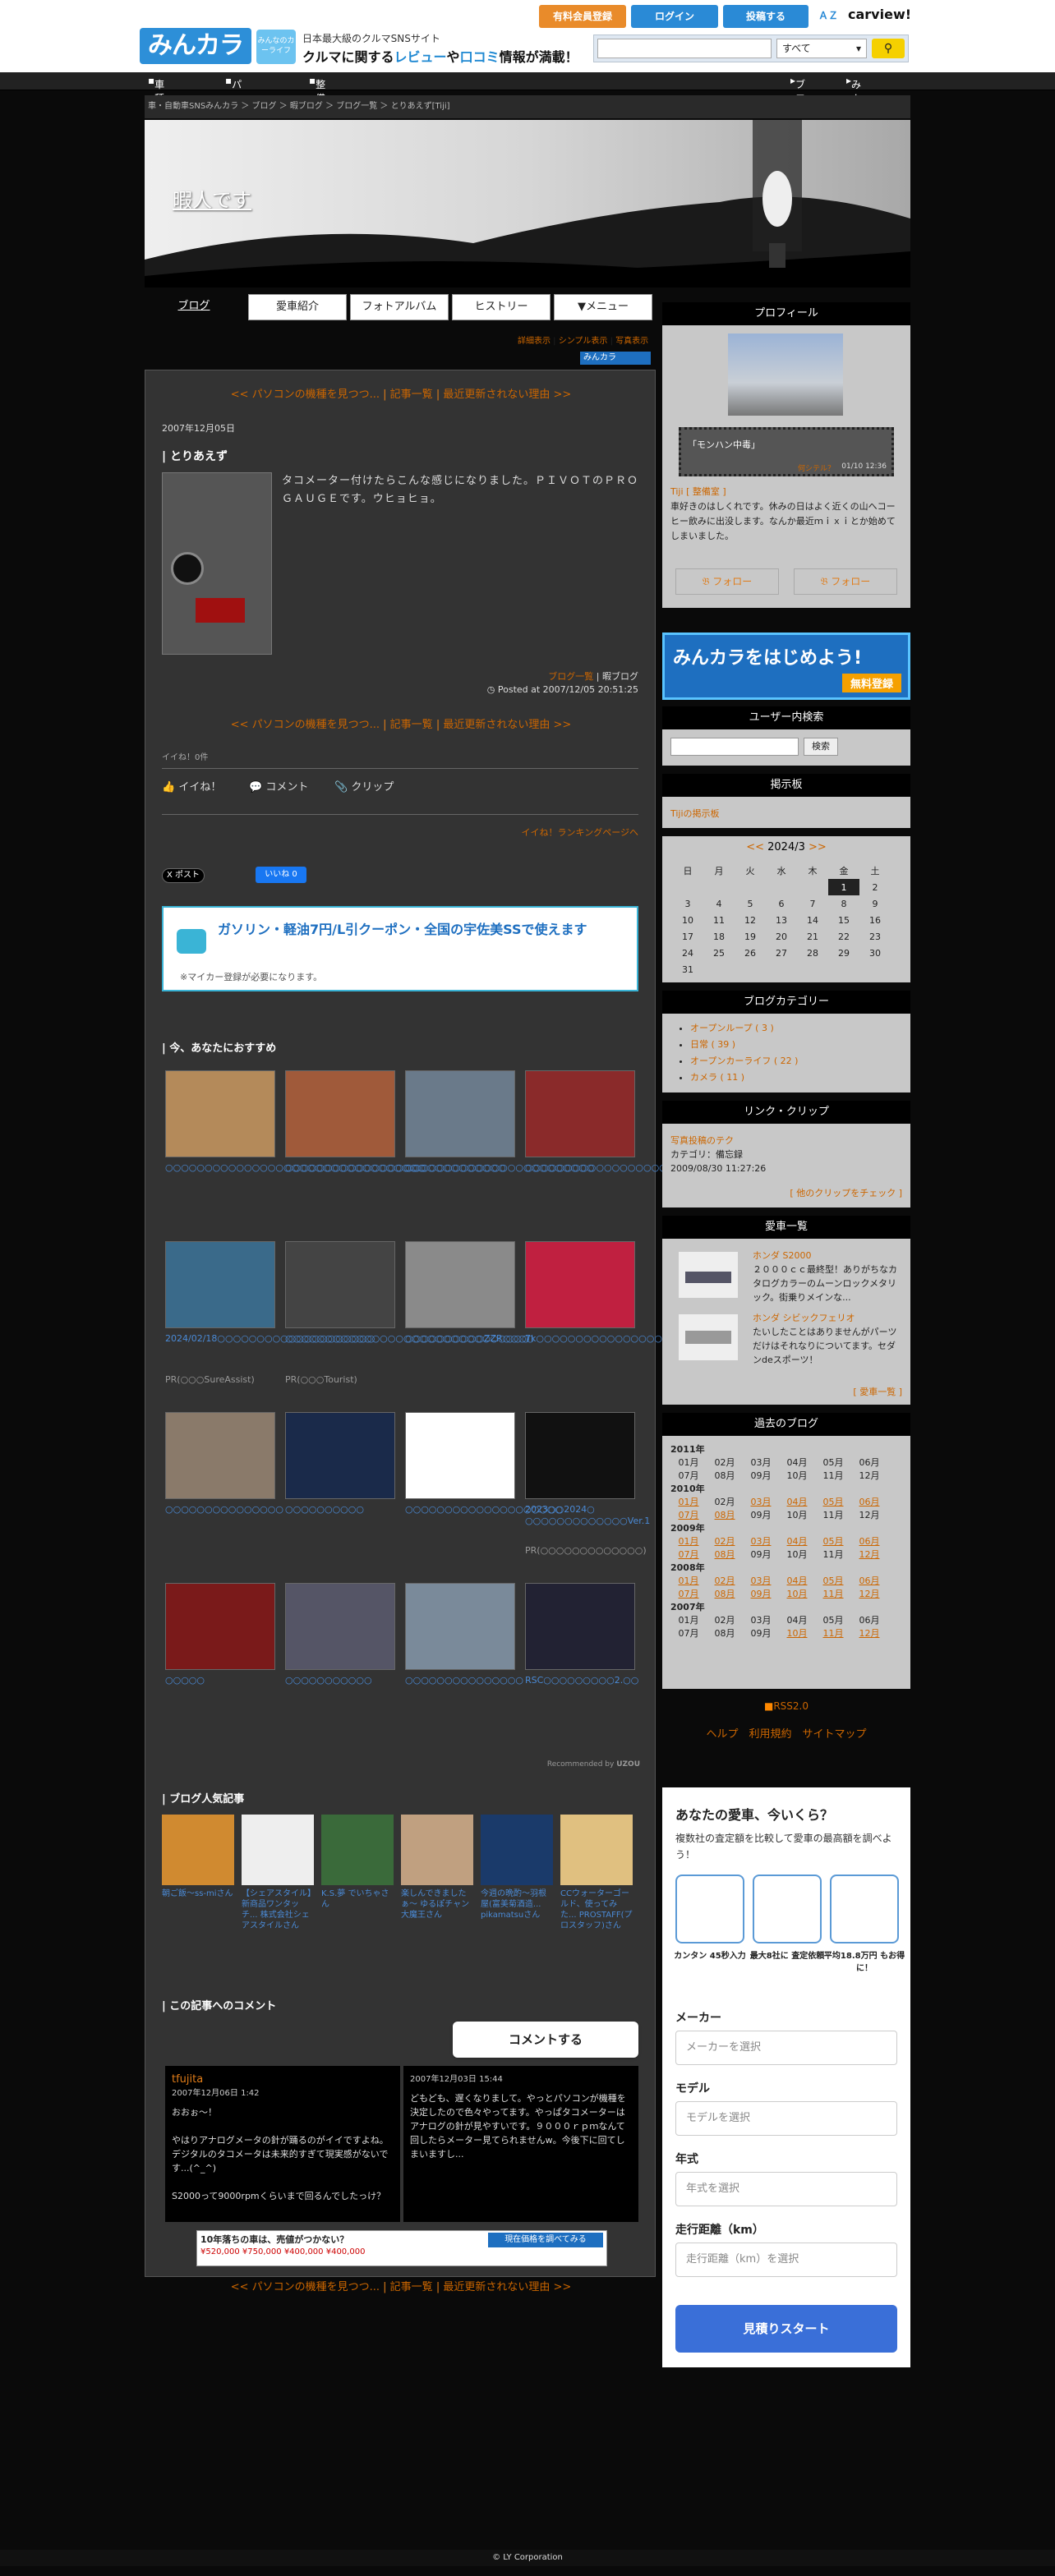 The width and height of the screenshot is (1055, 2576). Describe the element at coordinates (600, 1168) in the screenshot. I see `recommend-caption: ○○○○○○○○○○○○○○○○○○○` at that location.